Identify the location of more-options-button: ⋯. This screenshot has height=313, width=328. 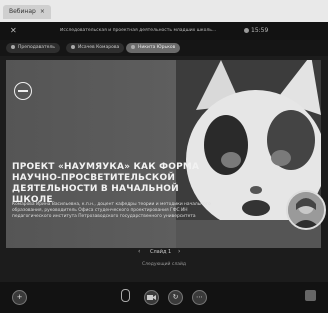
(199, 297).